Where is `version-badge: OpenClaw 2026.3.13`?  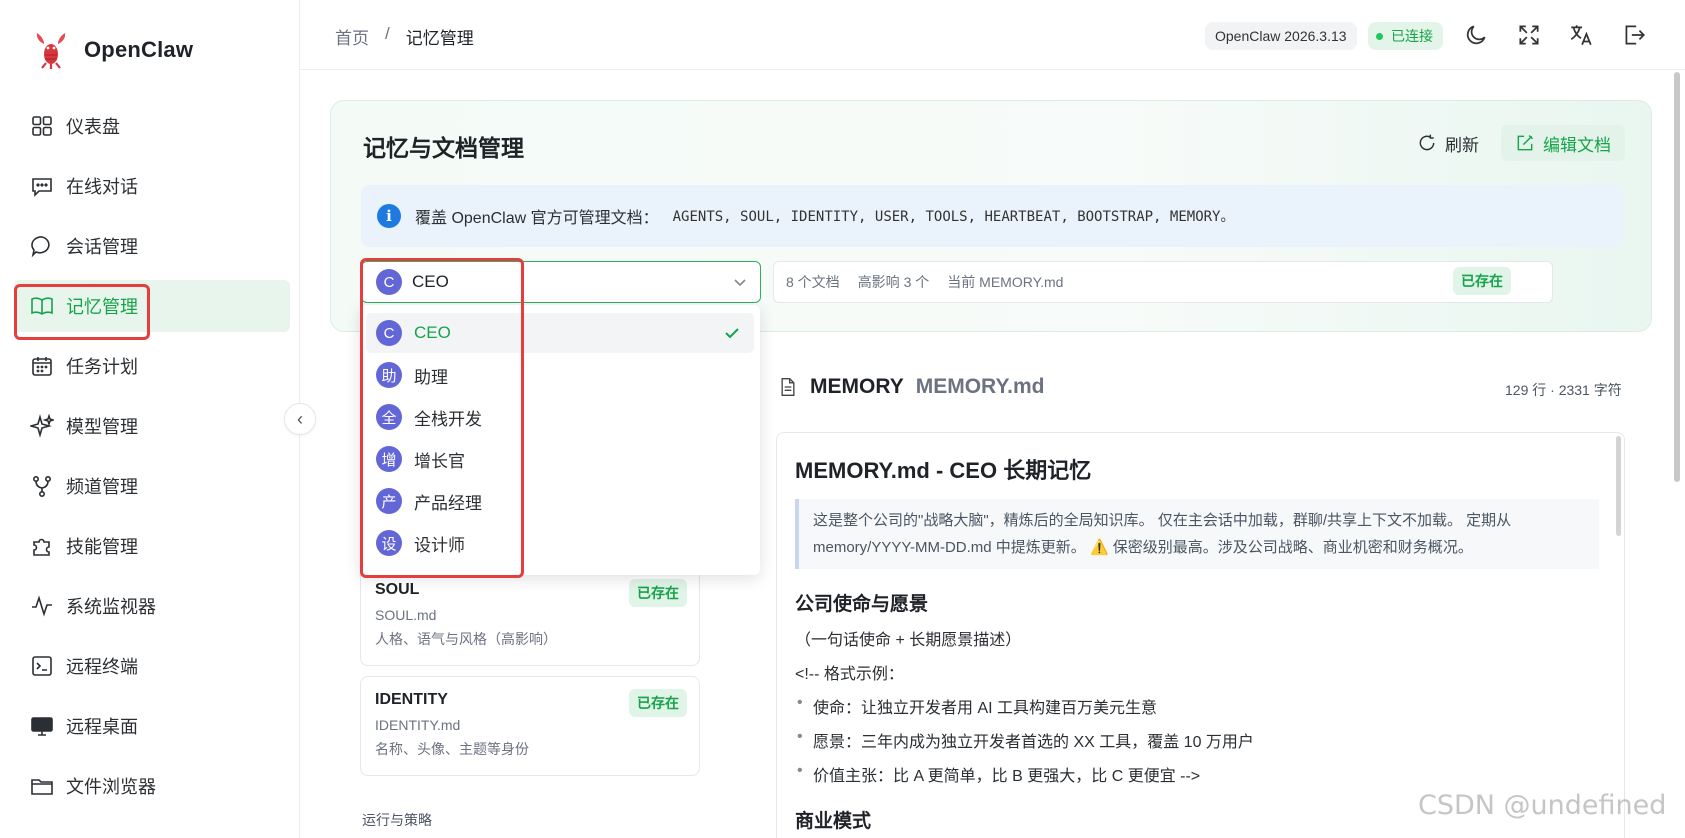 version-badge: OpenClaw 2026.3.13 is located at coordinates (1281, 36).